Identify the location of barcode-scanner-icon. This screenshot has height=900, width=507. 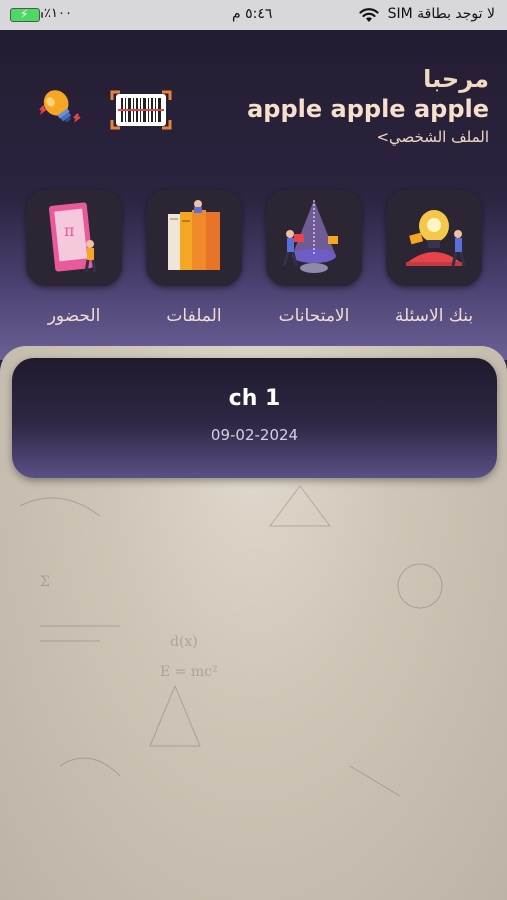
(141, 110).